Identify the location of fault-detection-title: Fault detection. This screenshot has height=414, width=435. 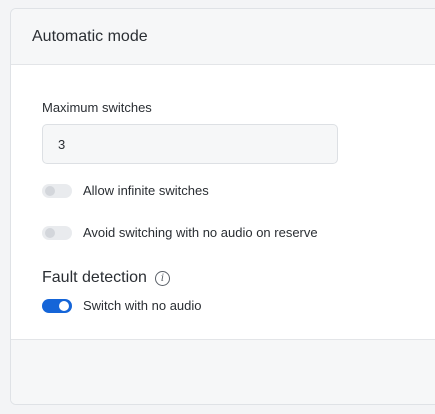
(94, 277).